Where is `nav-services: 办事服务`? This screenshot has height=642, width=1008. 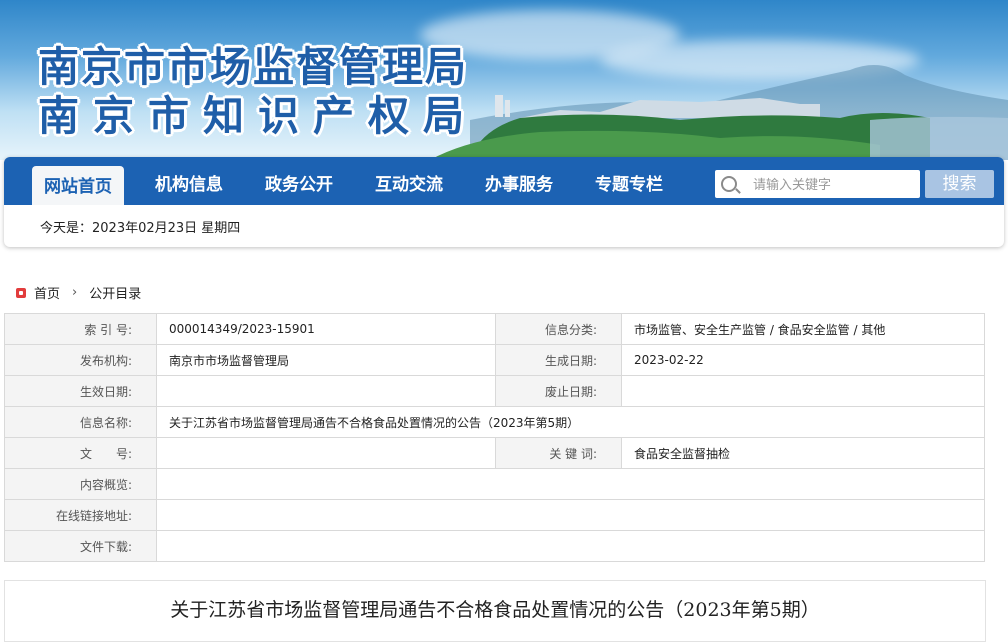 nav-services: 办事服务 is located at coordinates (519, 185).